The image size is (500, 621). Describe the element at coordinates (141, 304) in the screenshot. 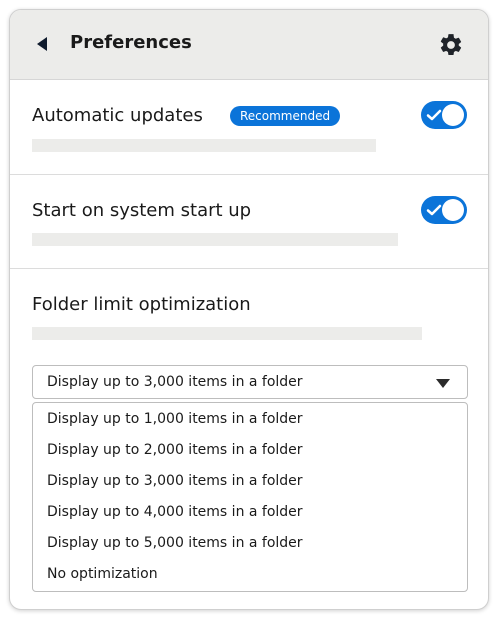

I see `setting-title: Folder limit optimization` at that location.